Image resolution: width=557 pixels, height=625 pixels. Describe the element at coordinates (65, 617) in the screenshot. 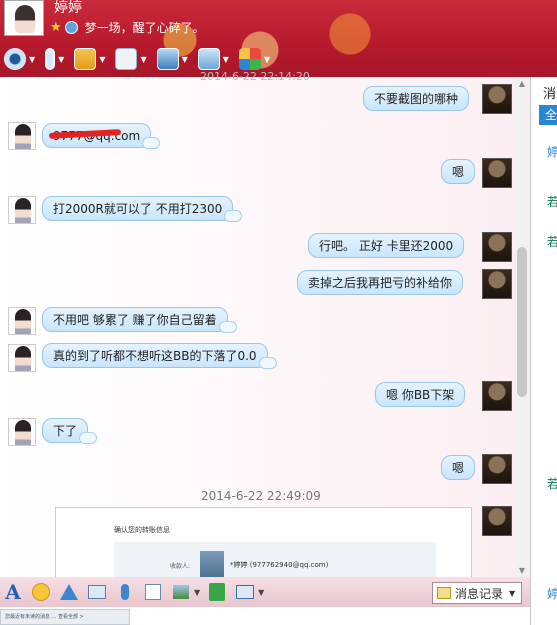

I see `input-preview-thumbnail: 您最近有未读的消息 ... 查看全部 >` at that location.